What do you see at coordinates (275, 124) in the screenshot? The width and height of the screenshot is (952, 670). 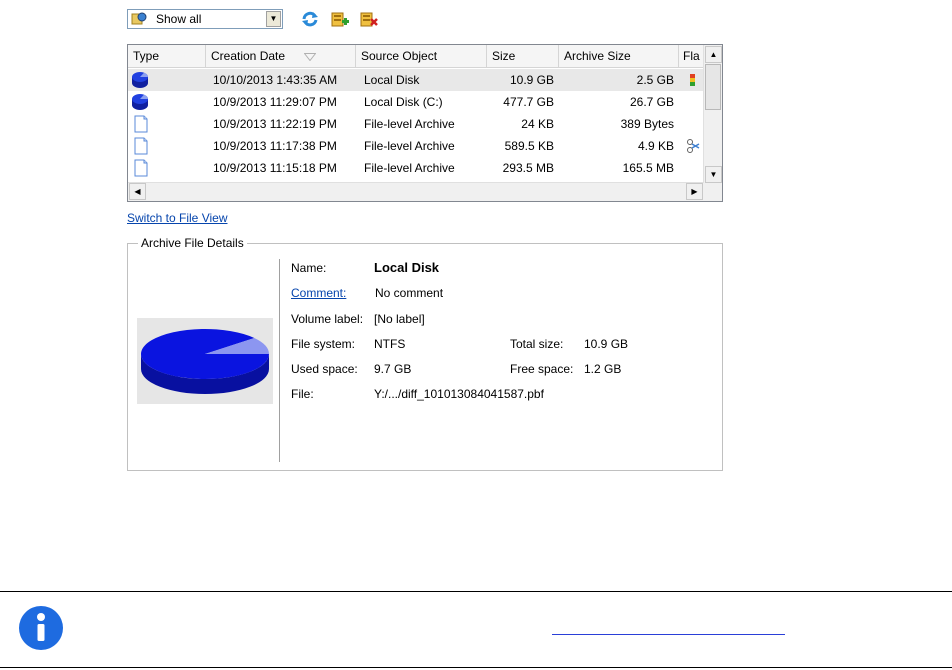 I see `creation-date-cell: 10/9/2013 11:22:19 PM` at bounding box center [275, 124].